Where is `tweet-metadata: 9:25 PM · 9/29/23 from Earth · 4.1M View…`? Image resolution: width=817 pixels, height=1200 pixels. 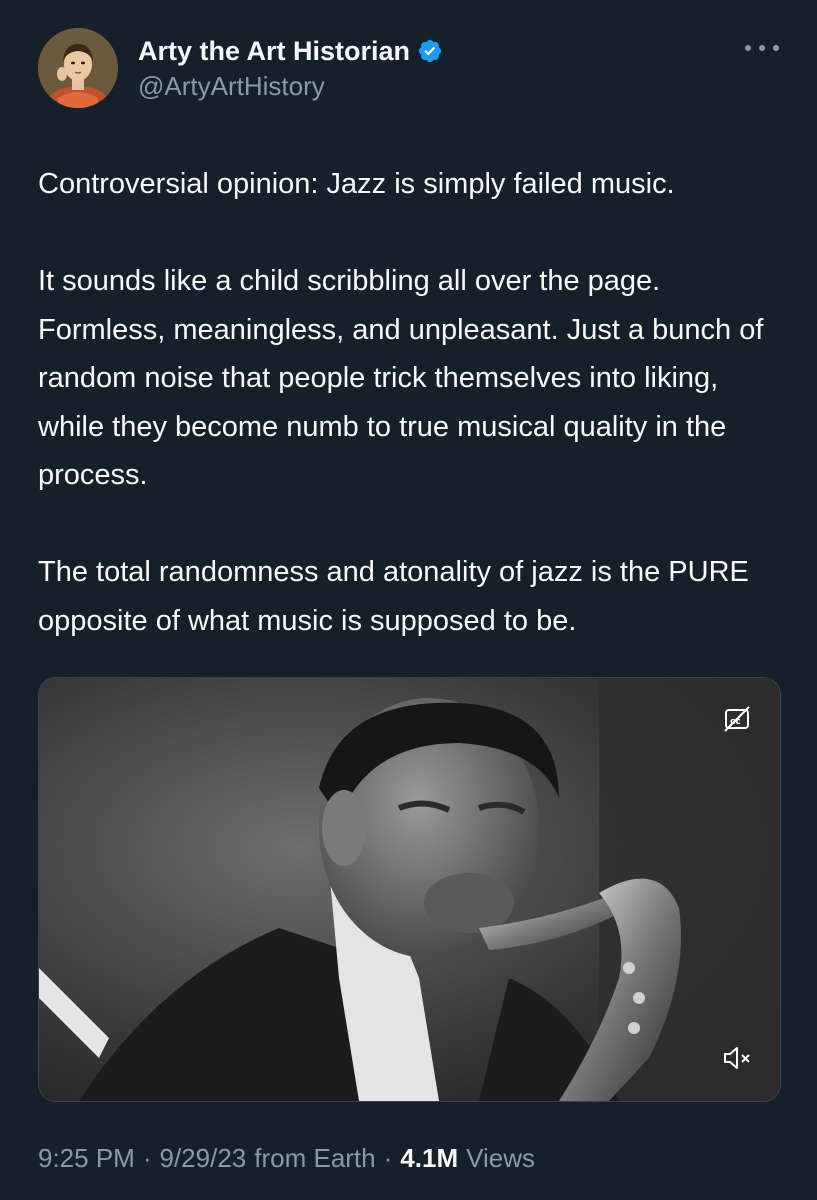
tweet-metadata: 9:25 PM · 9/29/23 from Earth · 4.1M View… is located at coordinates (286, 1158).